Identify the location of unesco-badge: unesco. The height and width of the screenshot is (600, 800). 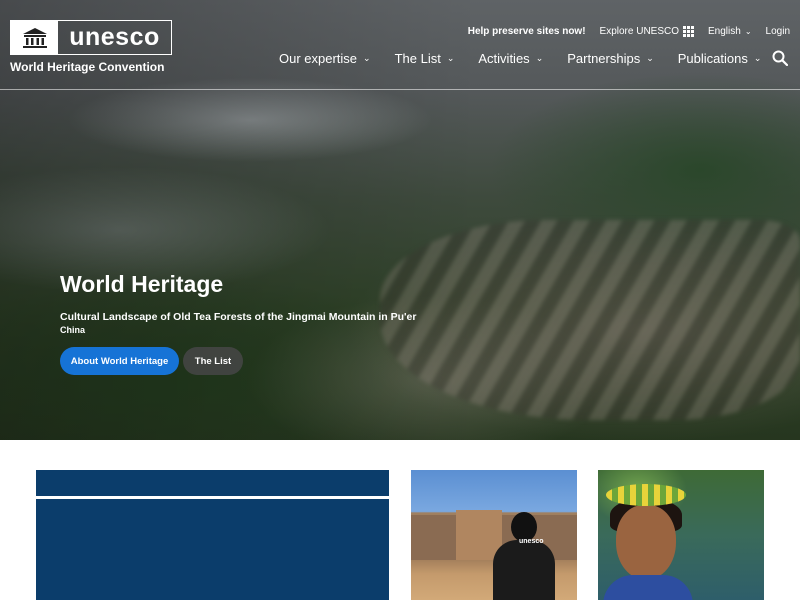
(531, 541).